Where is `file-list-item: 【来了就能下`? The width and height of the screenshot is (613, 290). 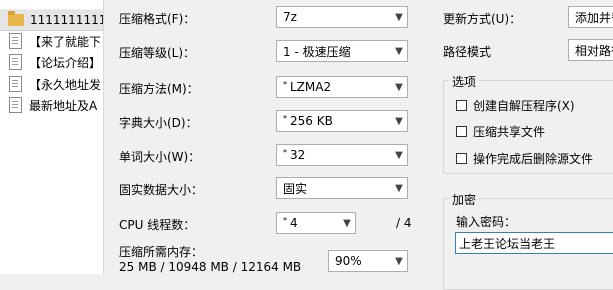 file-list-item: 【来了就能下 is located at coordinates (51, 41).